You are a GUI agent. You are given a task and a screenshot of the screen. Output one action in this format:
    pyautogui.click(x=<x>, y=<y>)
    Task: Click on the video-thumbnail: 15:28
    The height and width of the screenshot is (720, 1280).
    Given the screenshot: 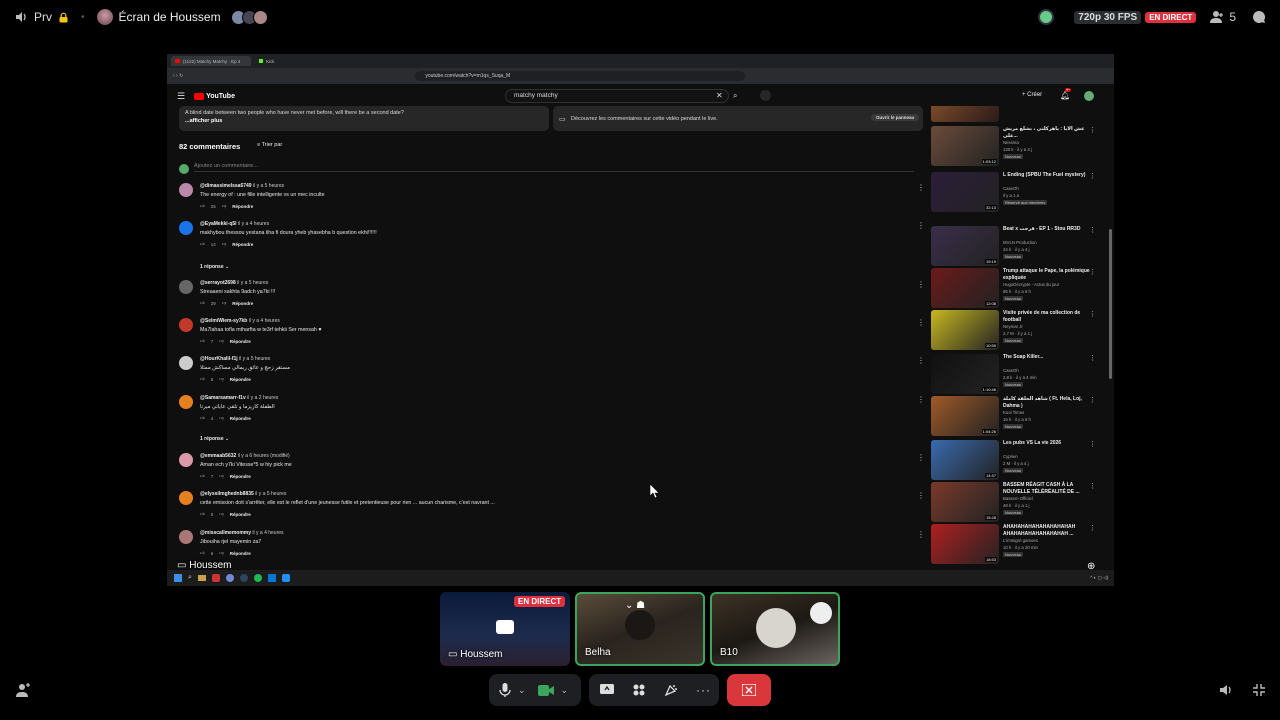 What is the action you would take?
    pyautogui.click(x=965, y=502)
    